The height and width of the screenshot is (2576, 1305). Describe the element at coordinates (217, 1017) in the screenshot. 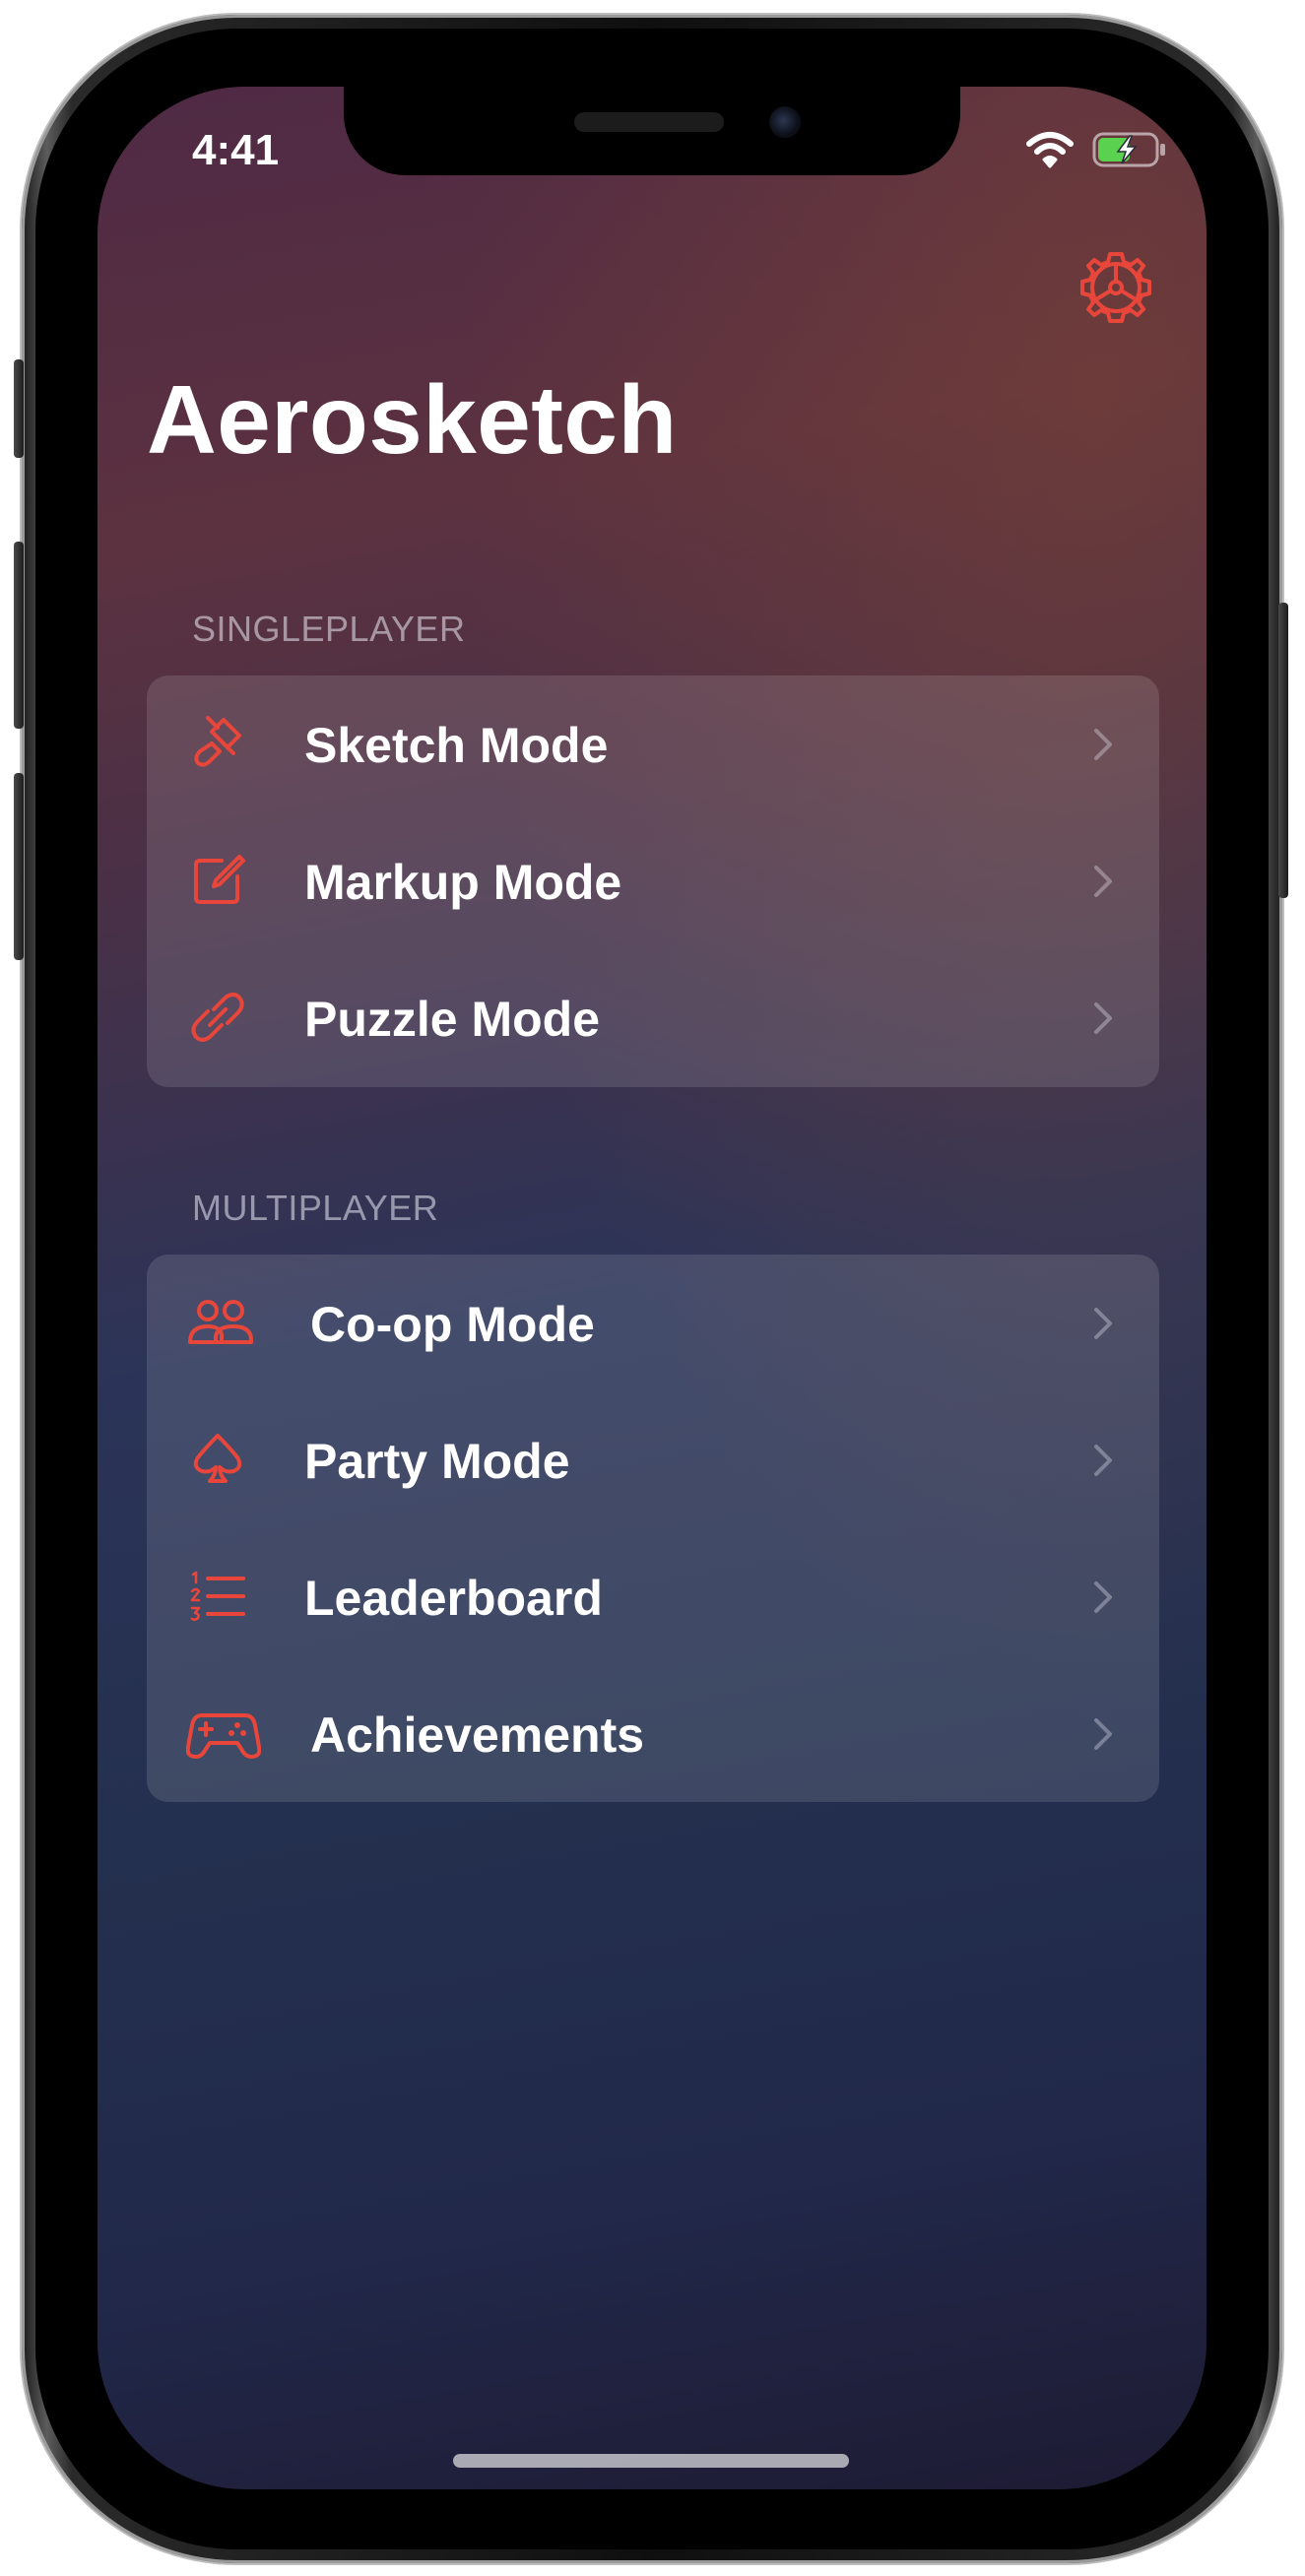

I see `link-icon` at that location.